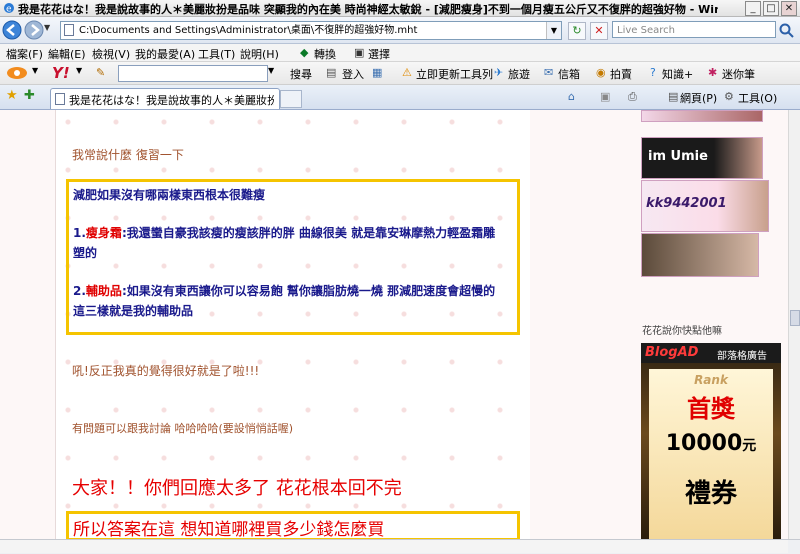 The height and width of the screenshot is (554, 800). I want to click on new-tab-button, so click(291, 99).